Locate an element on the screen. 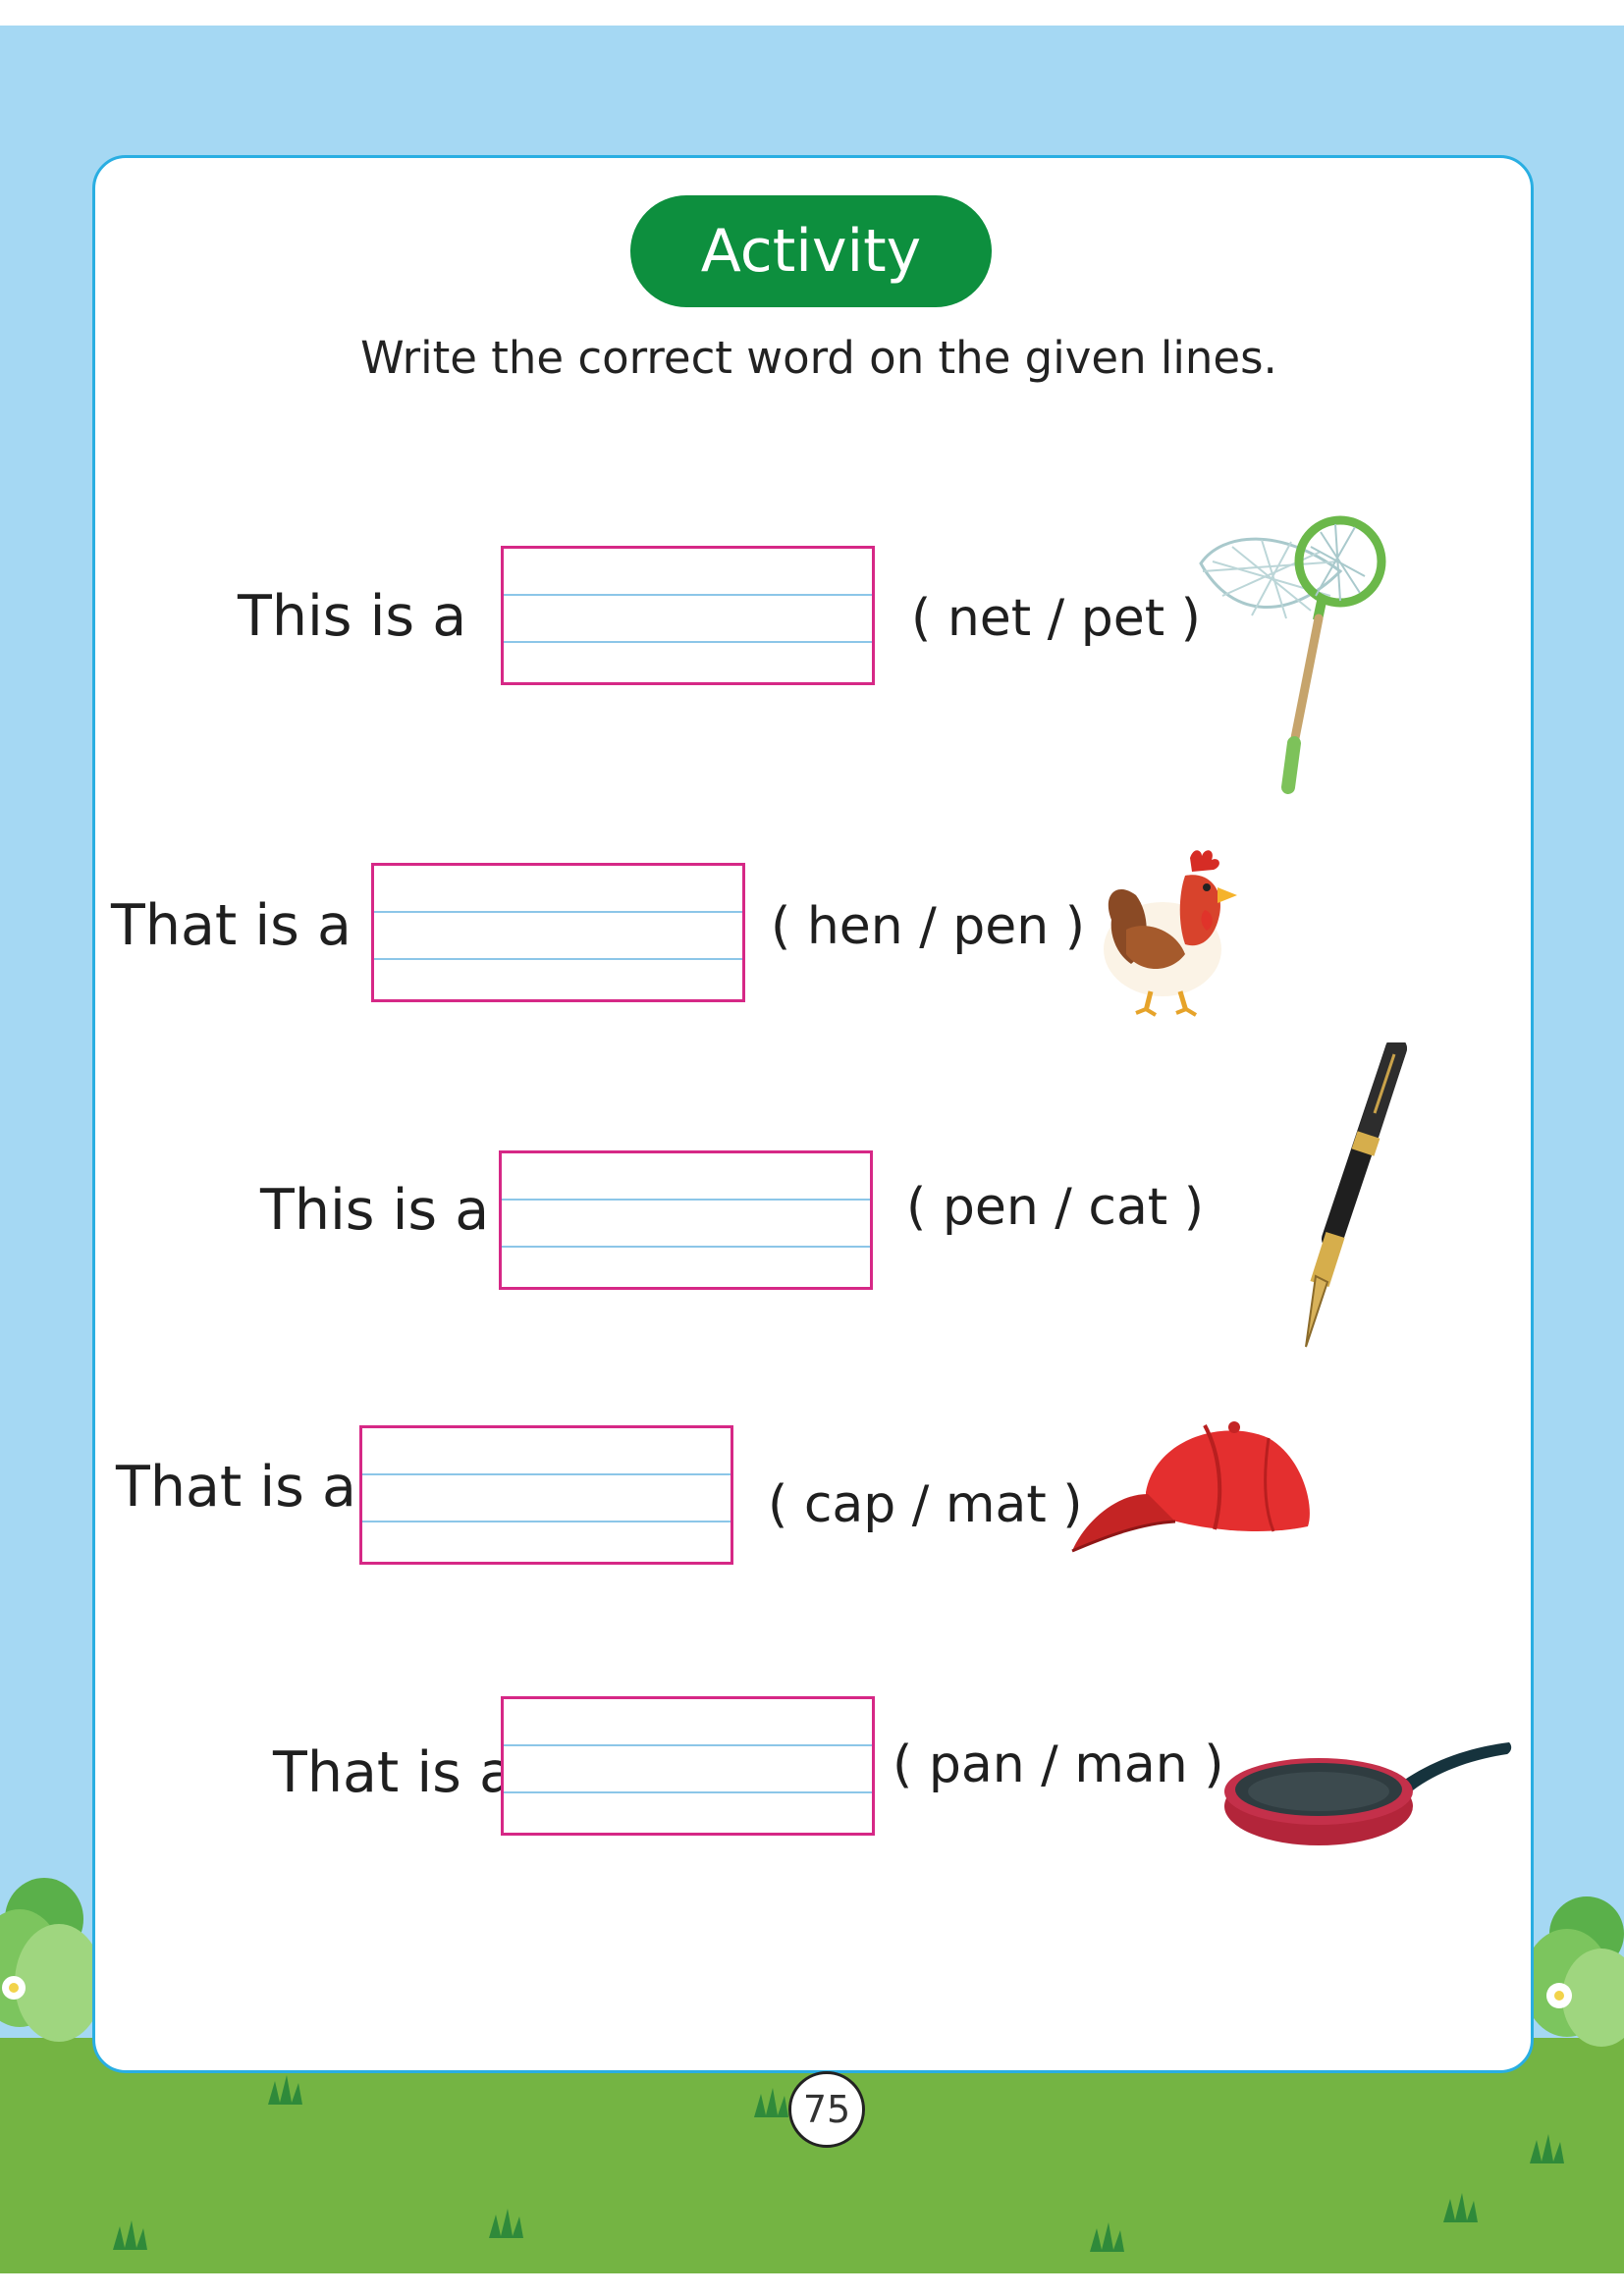 The image size is (1624, 2296). red-cap-picture is located at coordinates (1190, 1487).